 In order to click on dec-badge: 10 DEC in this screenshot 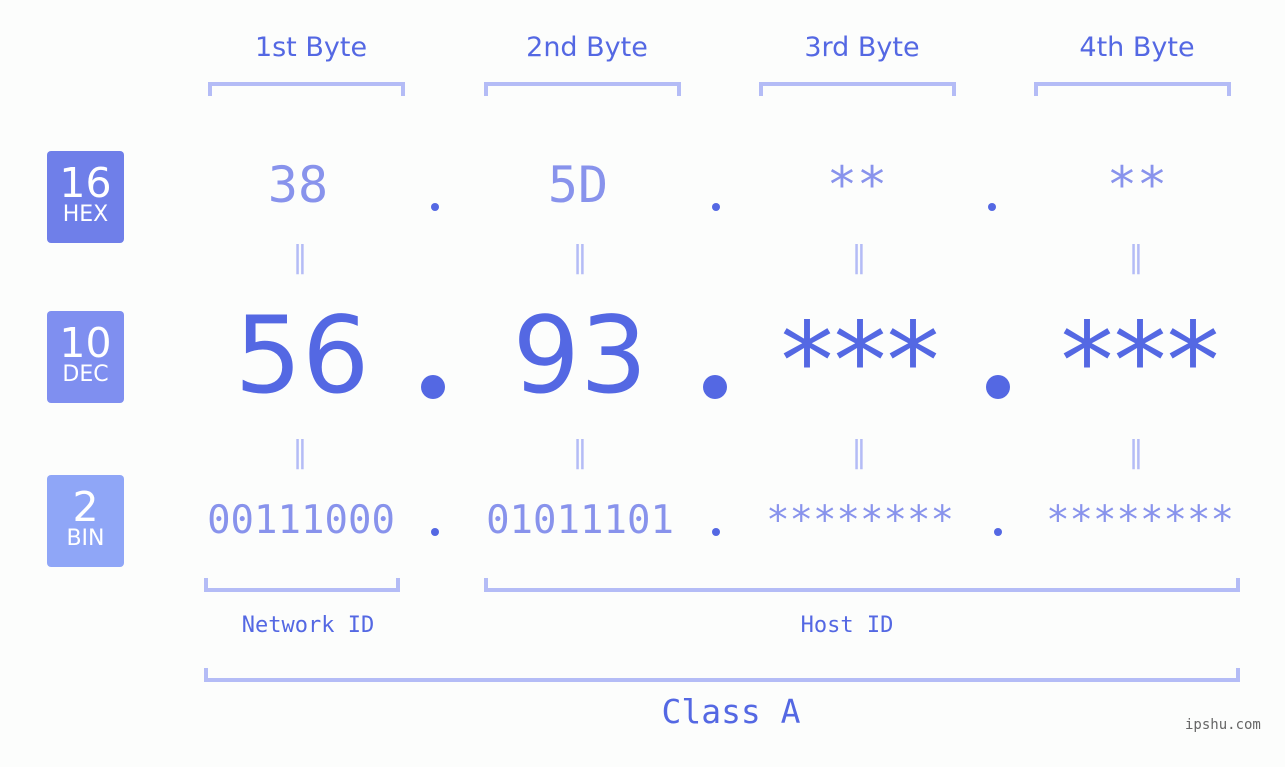, I will do `click(85, 357)`.